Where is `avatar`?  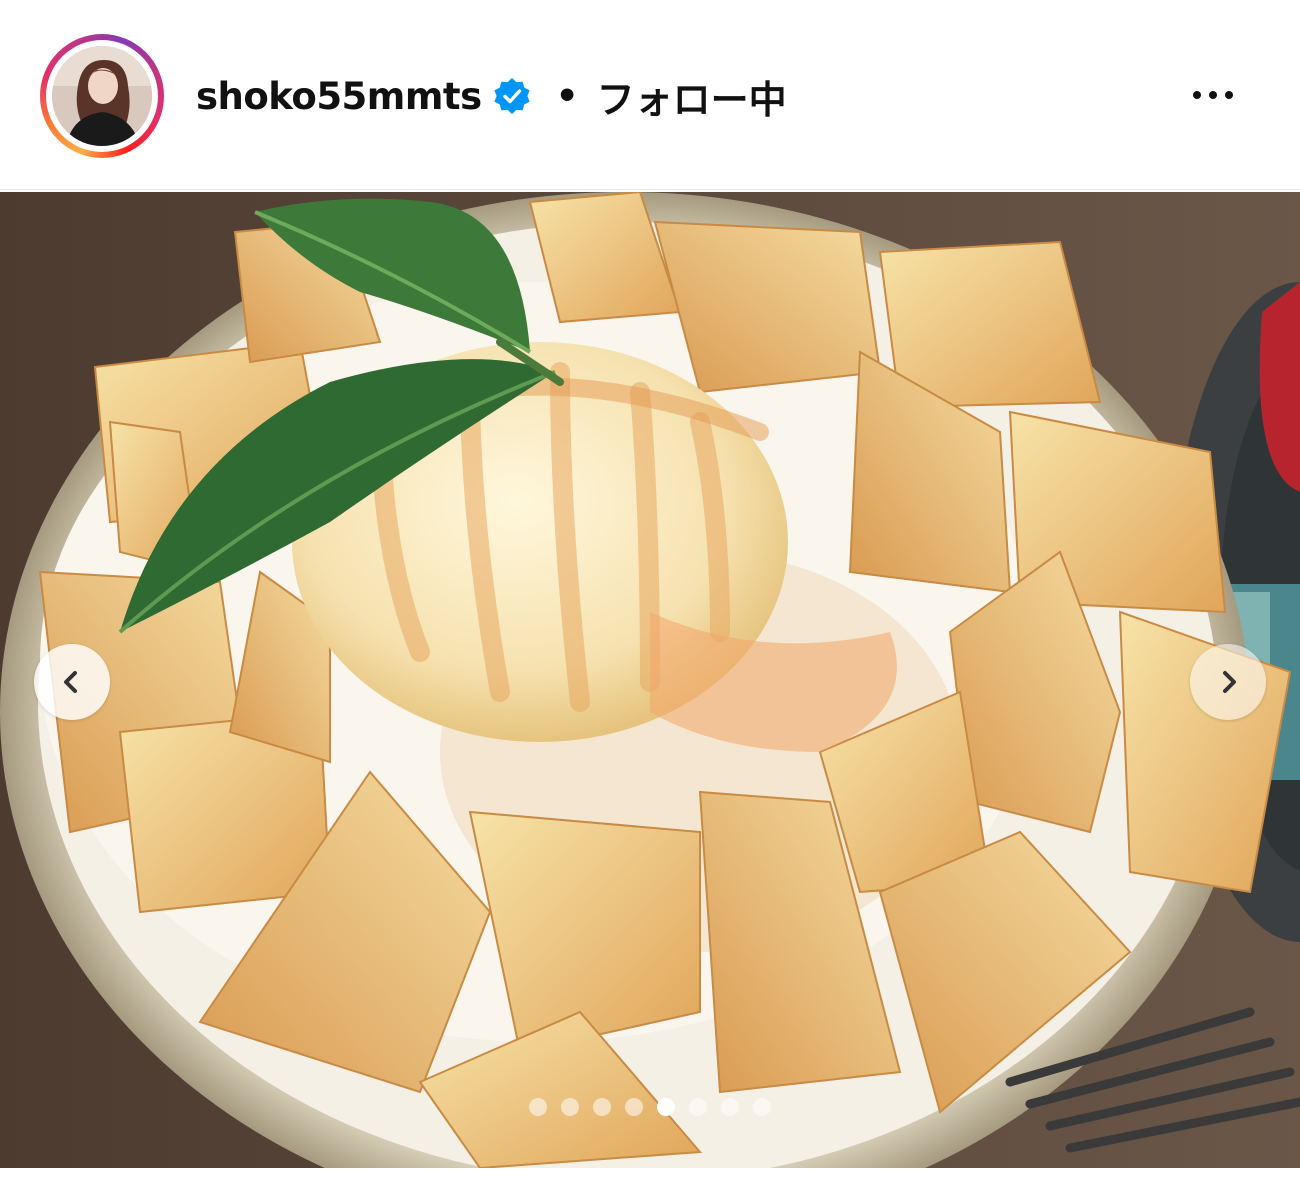
avatar is located at coordinates (102, 96).